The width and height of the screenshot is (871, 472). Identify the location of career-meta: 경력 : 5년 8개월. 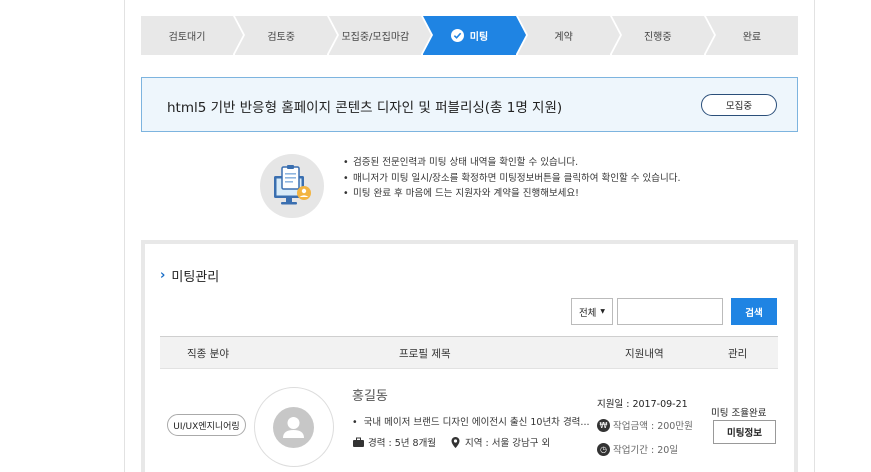
(394, 442).